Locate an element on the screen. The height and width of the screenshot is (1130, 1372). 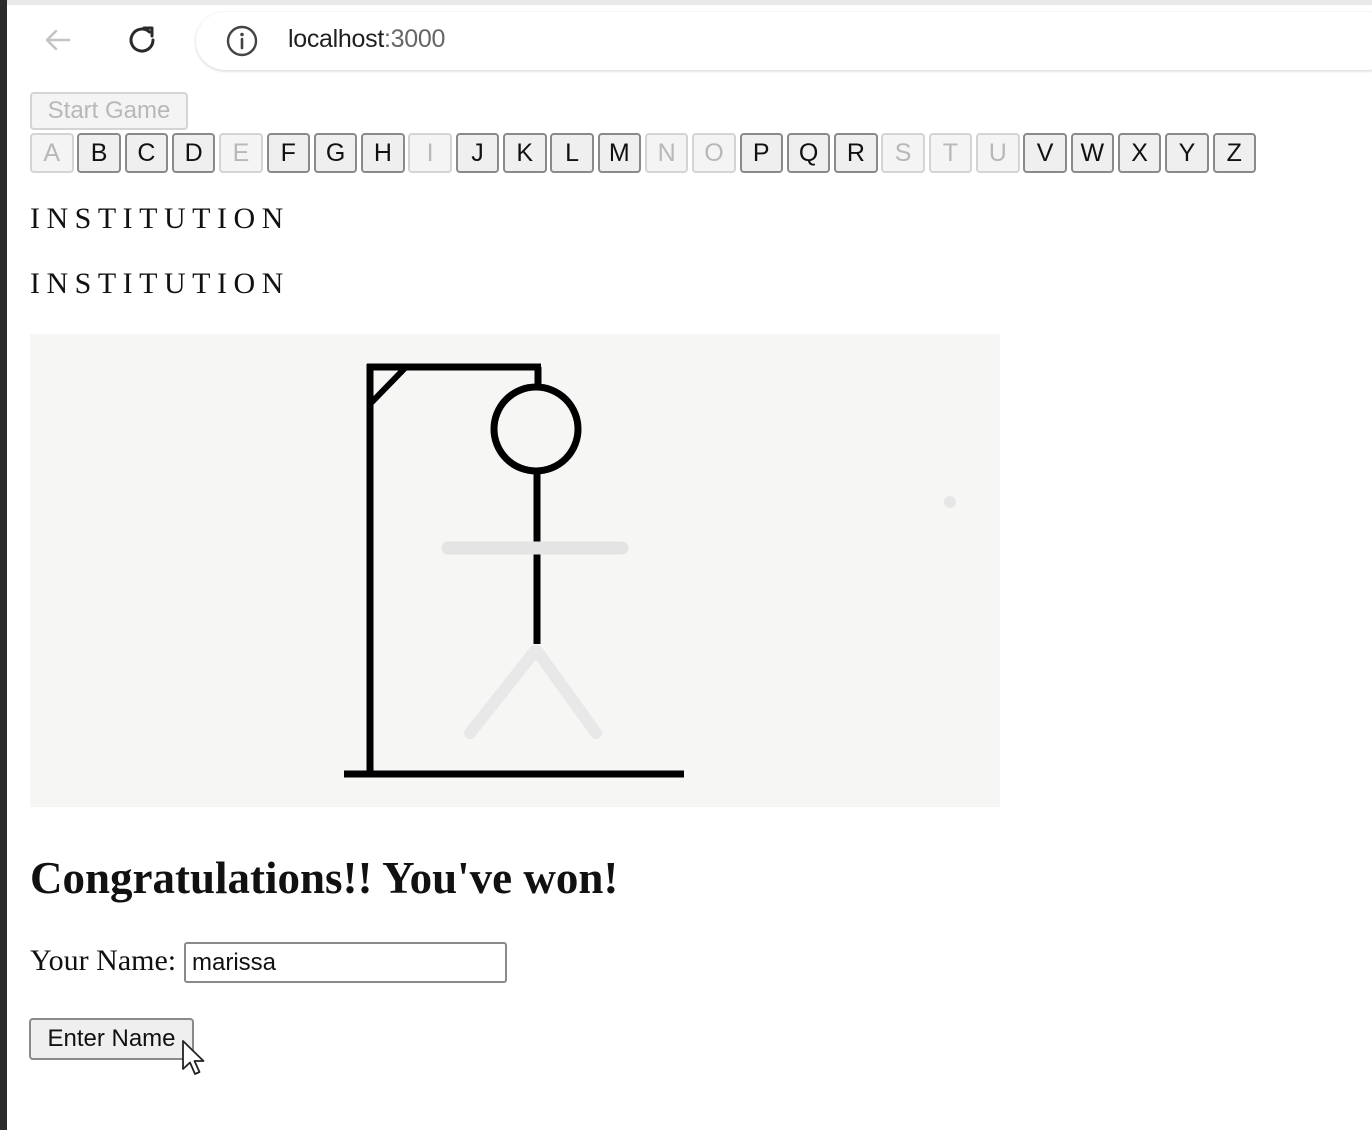
letter-button-u: U is located at coordinates (998, 153).